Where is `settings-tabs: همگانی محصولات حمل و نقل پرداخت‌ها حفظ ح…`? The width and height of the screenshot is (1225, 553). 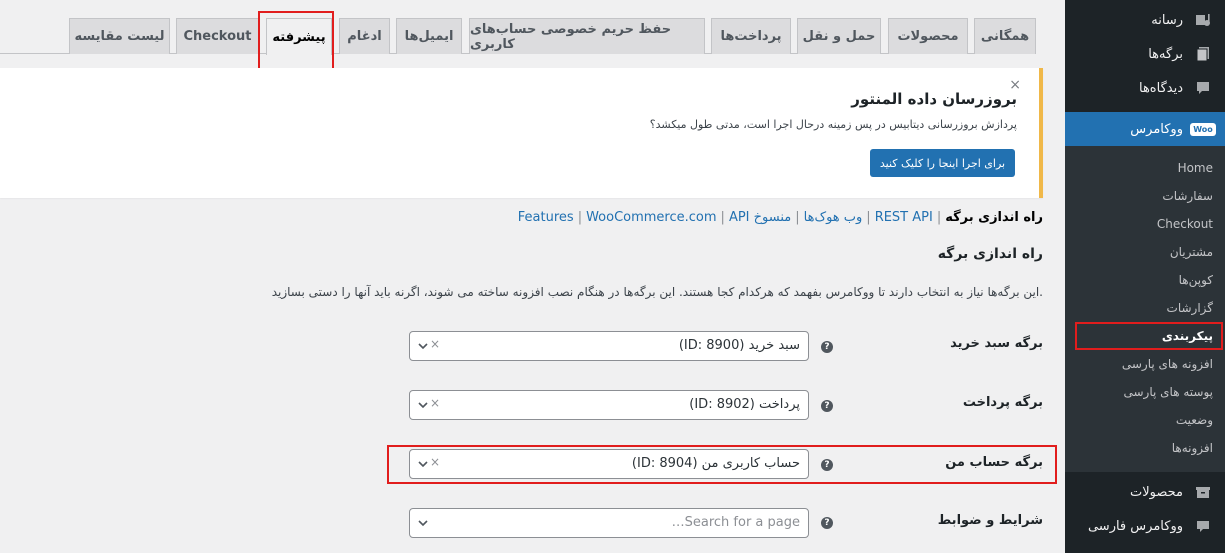
settings-tabs: همگانی محصولات حمل و نقل پرداخت‌ها حفظ ح… is located at coordinates (518, 27).